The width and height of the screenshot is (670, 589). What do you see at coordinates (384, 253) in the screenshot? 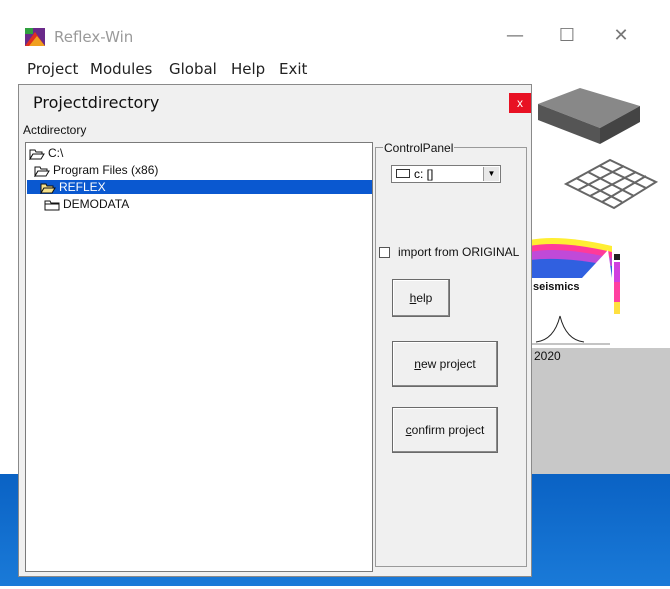
I see `import-original-checkbox` at bounding box center [384, 253].